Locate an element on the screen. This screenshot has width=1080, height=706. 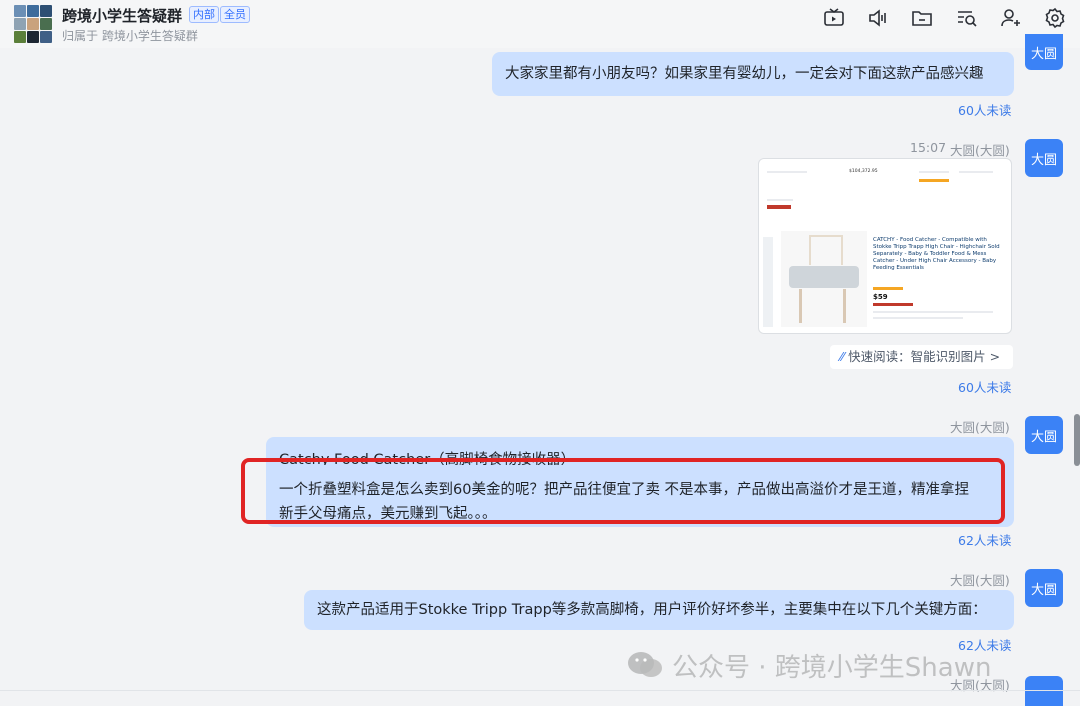
chat-subtitle: 归属于 跨境小学生答疑群 is located at coordinates (130, 36).